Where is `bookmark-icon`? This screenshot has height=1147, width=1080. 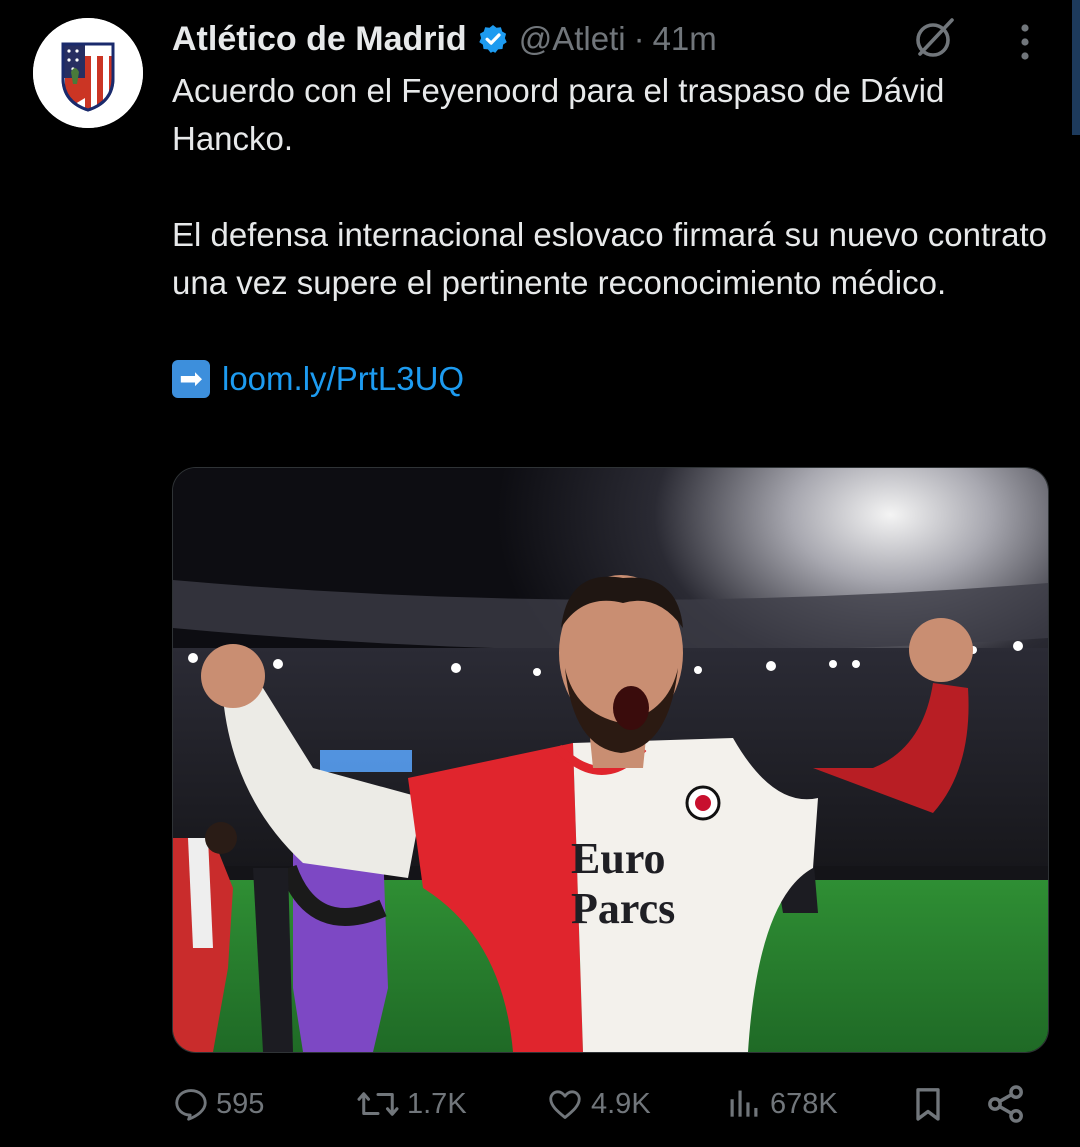
bookmark-icon is located at coordinates (928, 1104).